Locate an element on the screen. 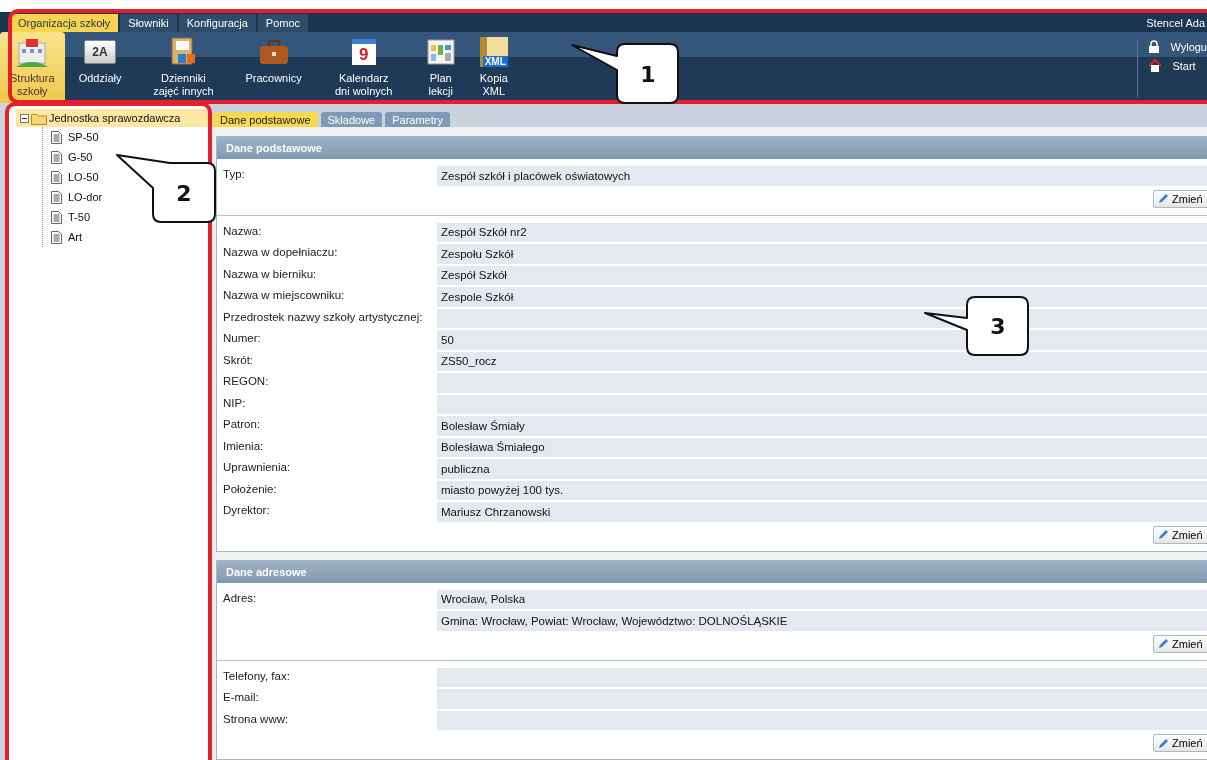  collapse-icon is located at coordinates (24, 118).